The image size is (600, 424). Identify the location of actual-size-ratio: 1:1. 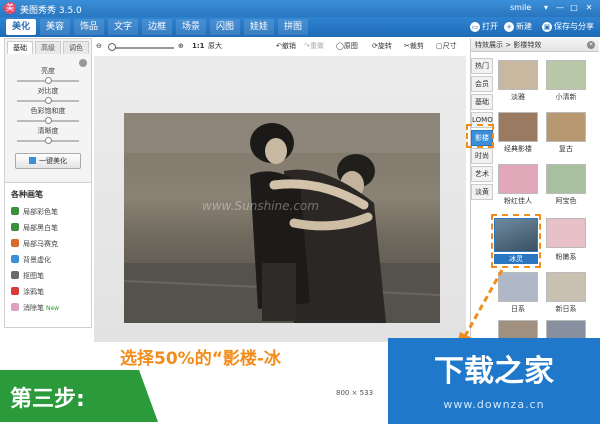
(198, 46).